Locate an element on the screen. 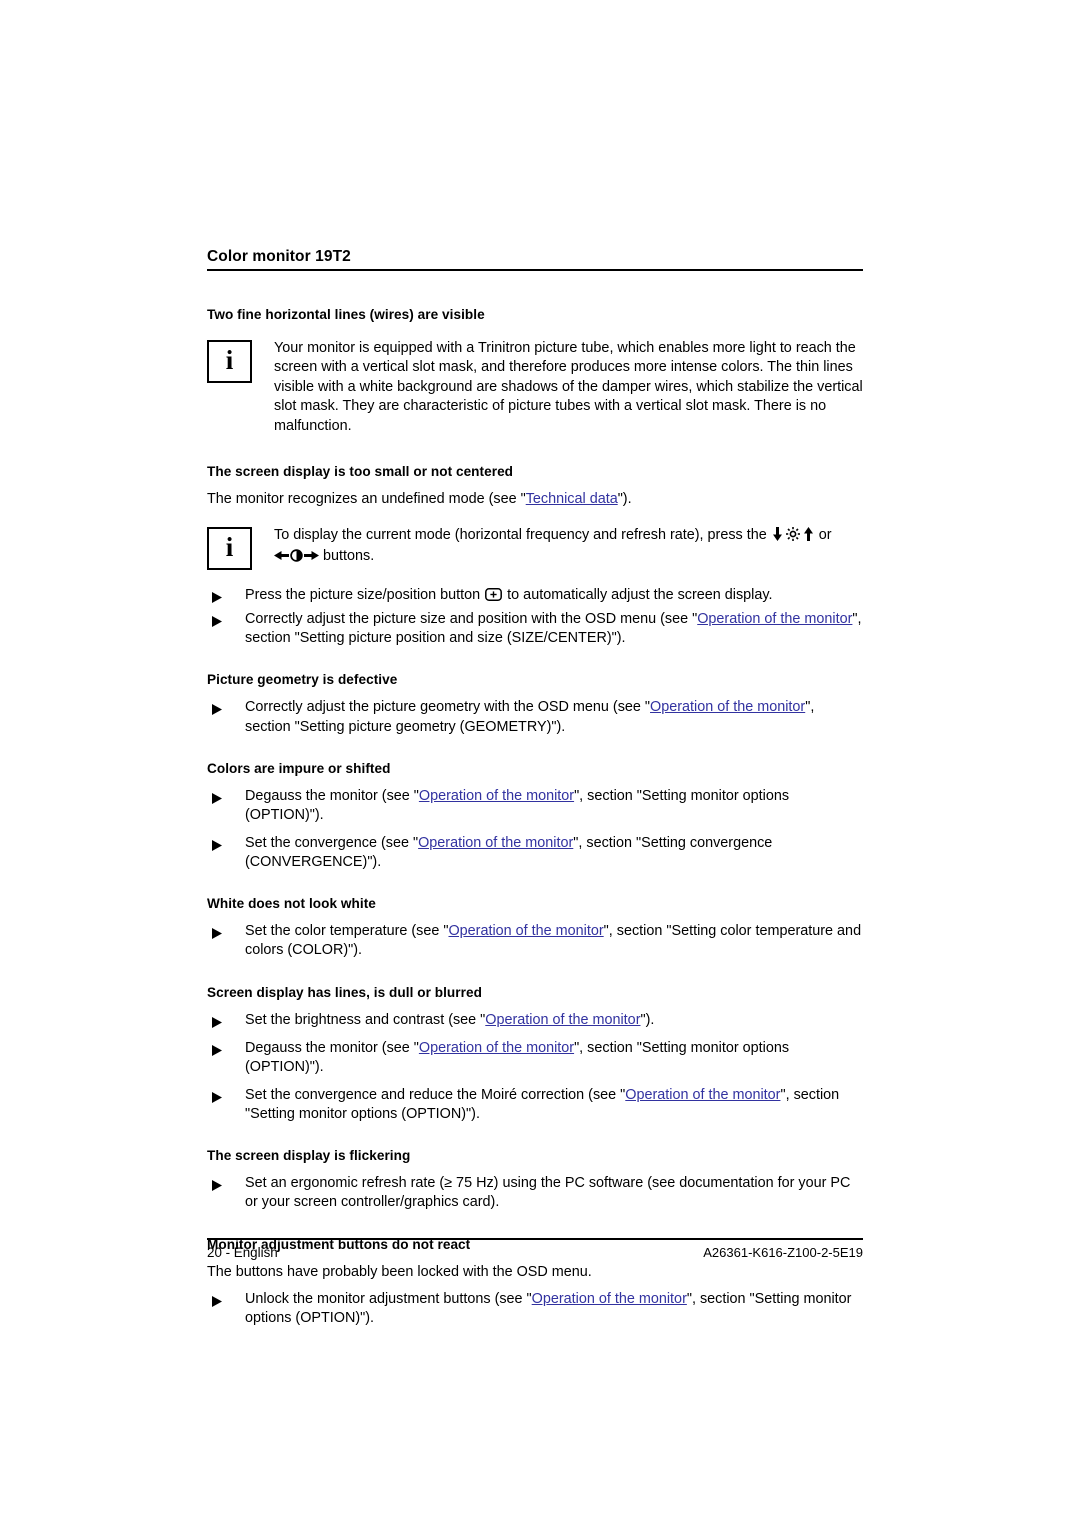 This screenshot has width=1080, height=1528. bullet-pre: Set the color temperature (see " is located at coordinates (347, 931).